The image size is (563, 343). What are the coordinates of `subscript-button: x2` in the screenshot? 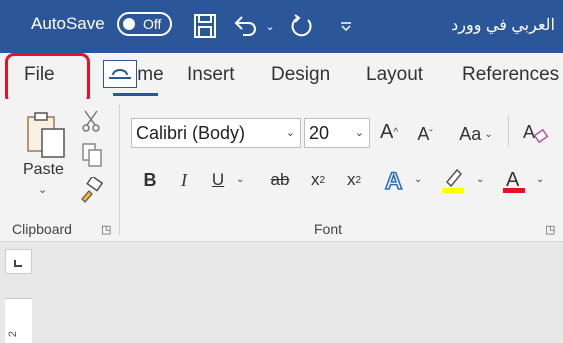 It's located at (318, 180).